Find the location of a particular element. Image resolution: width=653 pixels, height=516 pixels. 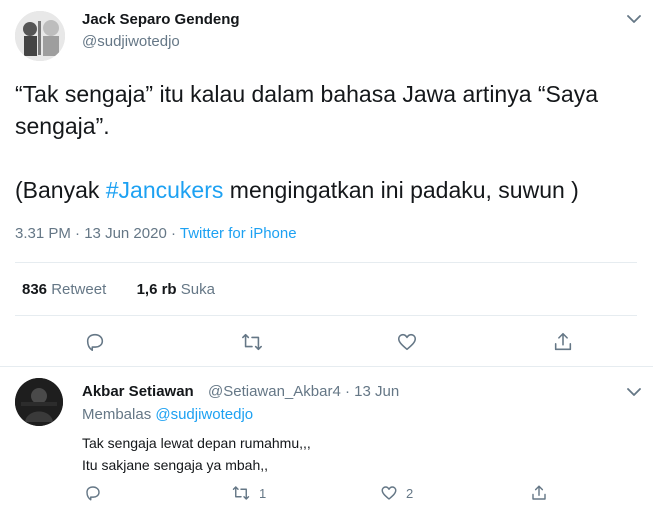

retweet-count: 836 is located at coordinates (35, 289).